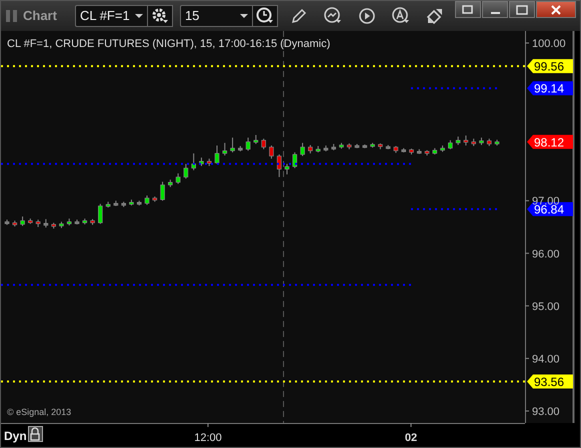 The height and width of the screenshot is (448, 581). I want to click on mode-label: Dyn, so click(15, 436).